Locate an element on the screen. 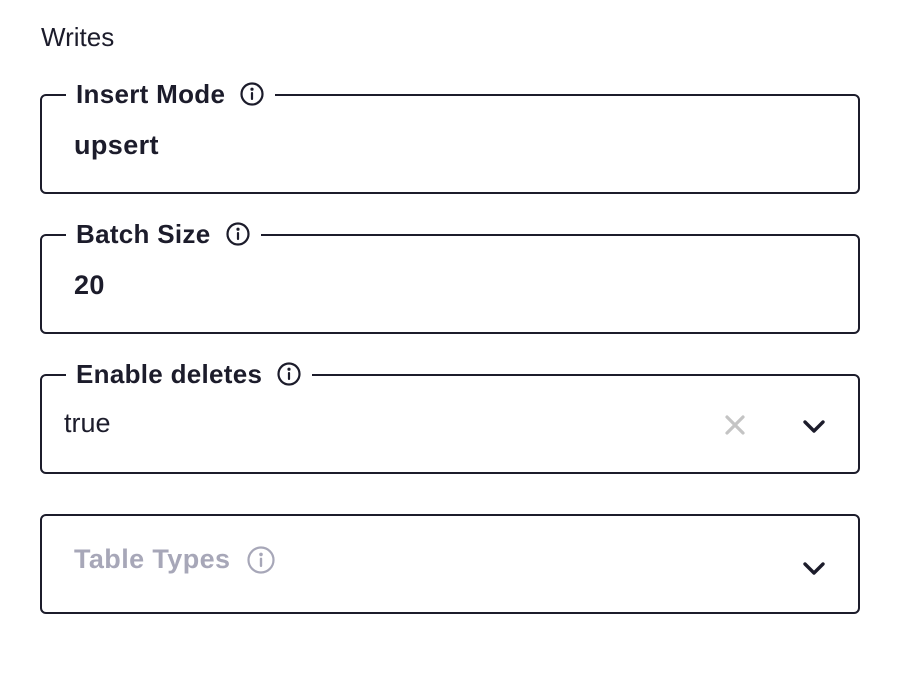 Image resolution: width=920 pixels, height=674 pixels. batch-size-input is located at coordinates (424, 285).